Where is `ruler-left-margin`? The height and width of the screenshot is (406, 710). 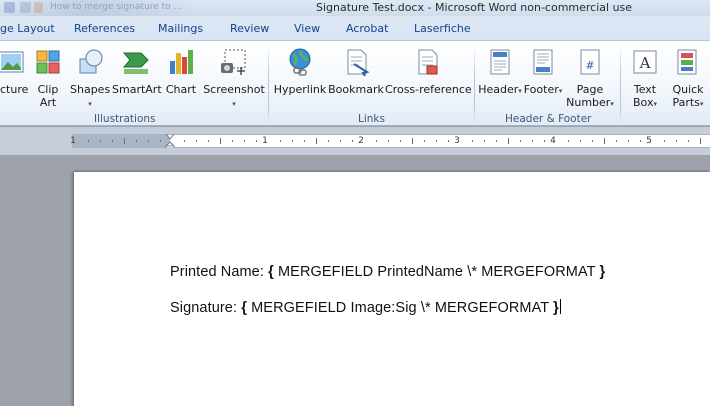
ruler-left-margin is located at coordinates (121, 141).